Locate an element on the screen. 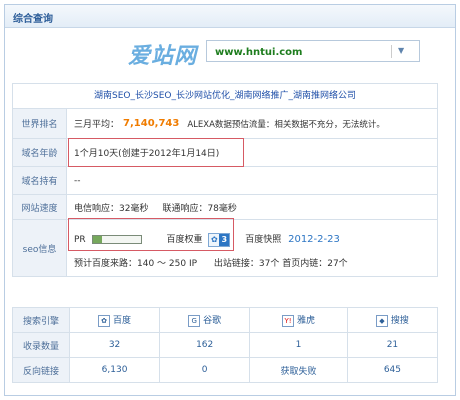 The image size is (460, 400). unicom-speed: 联通响应：78毫秒 is located at coordinates (199, 208).